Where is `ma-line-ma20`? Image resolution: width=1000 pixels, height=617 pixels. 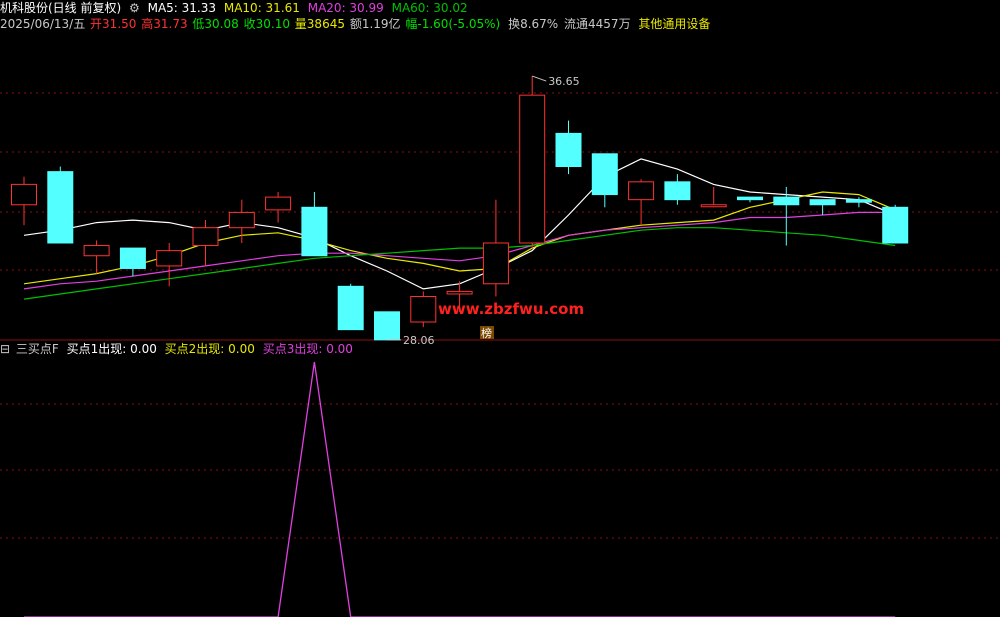
ma-line-ma20 is located at coordinates (459, 250).